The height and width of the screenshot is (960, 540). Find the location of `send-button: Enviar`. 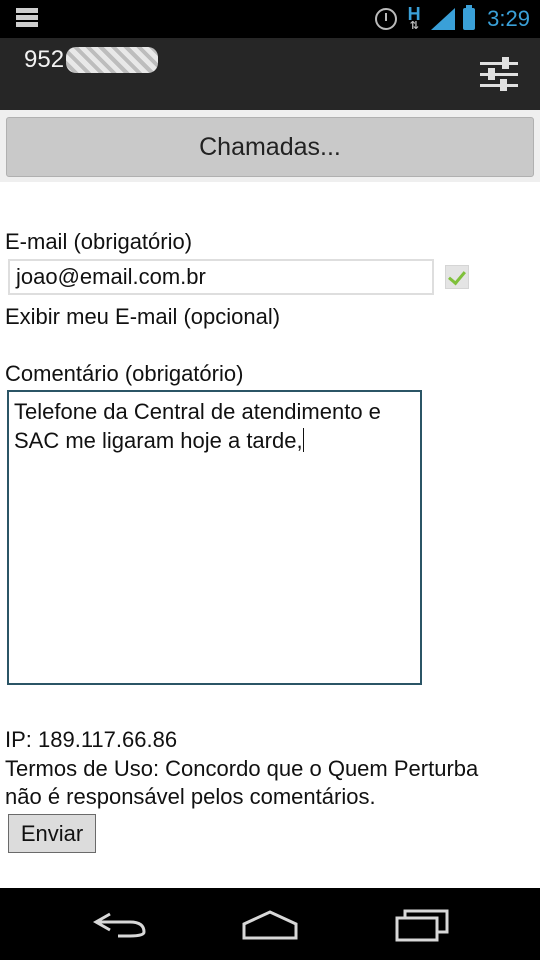

send-button: Enviar is located at coordinates (52, 833).